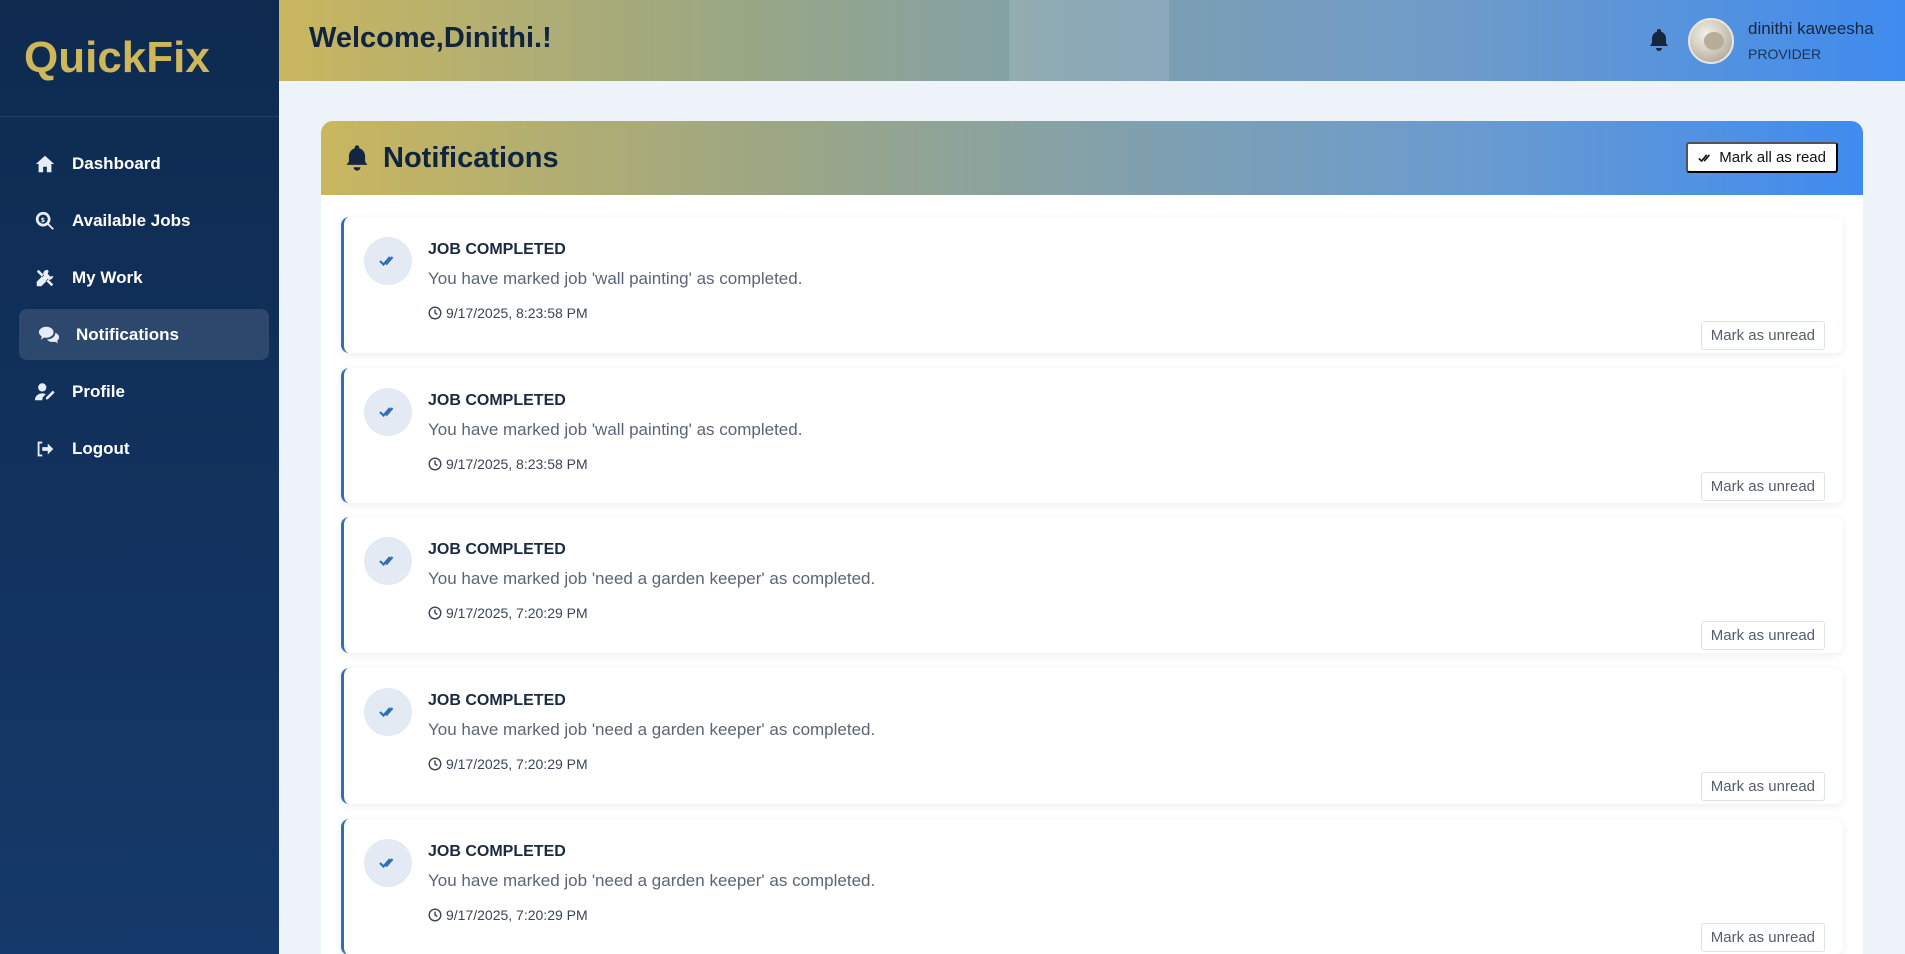 The height and width of the screenshot is (954, 1905). I want to click on search-dollar-icon: $, so click(45, 221).